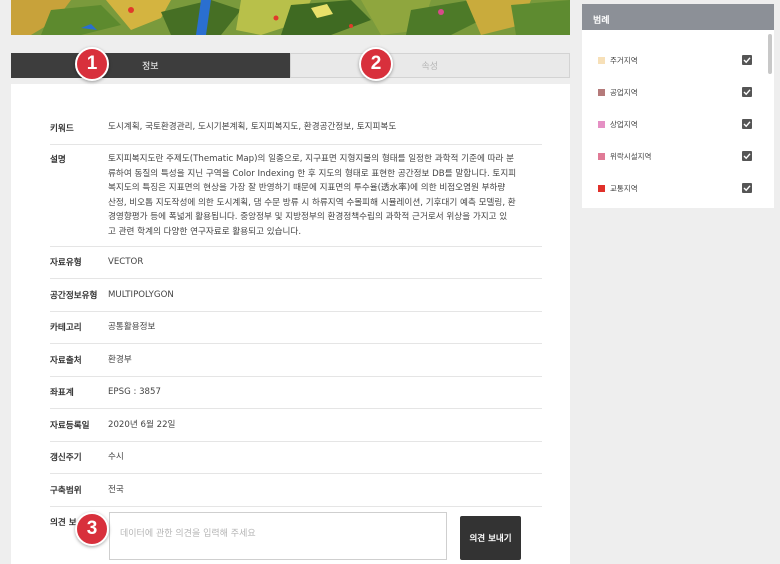 The width and height of the screenshot is (780, 564). I want to click on legend-item-label: 공업지역, so click(624, 92).